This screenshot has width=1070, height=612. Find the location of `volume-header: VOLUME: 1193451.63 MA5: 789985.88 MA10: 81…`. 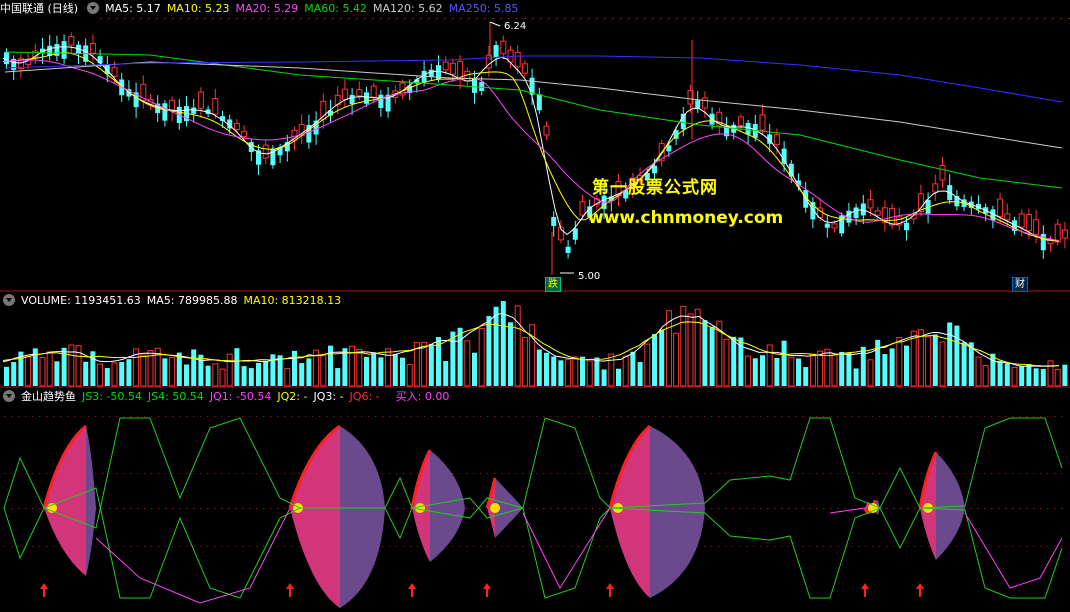

volume-header: VOLUME: 1193451.63 MA5: 789985.88 MA10: 81… is located at coordinates (535, 301).